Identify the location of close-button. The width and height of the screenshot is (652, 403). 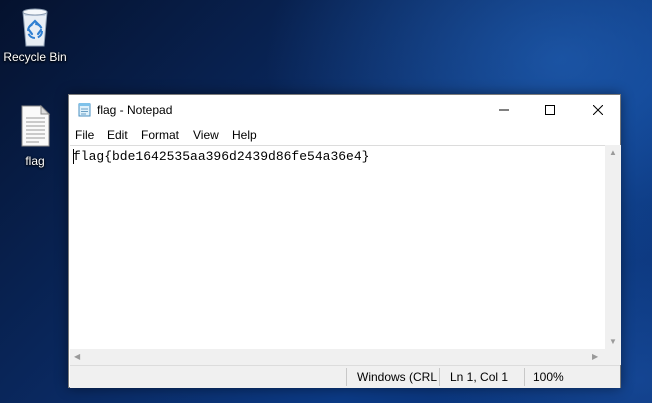
(598, 110).